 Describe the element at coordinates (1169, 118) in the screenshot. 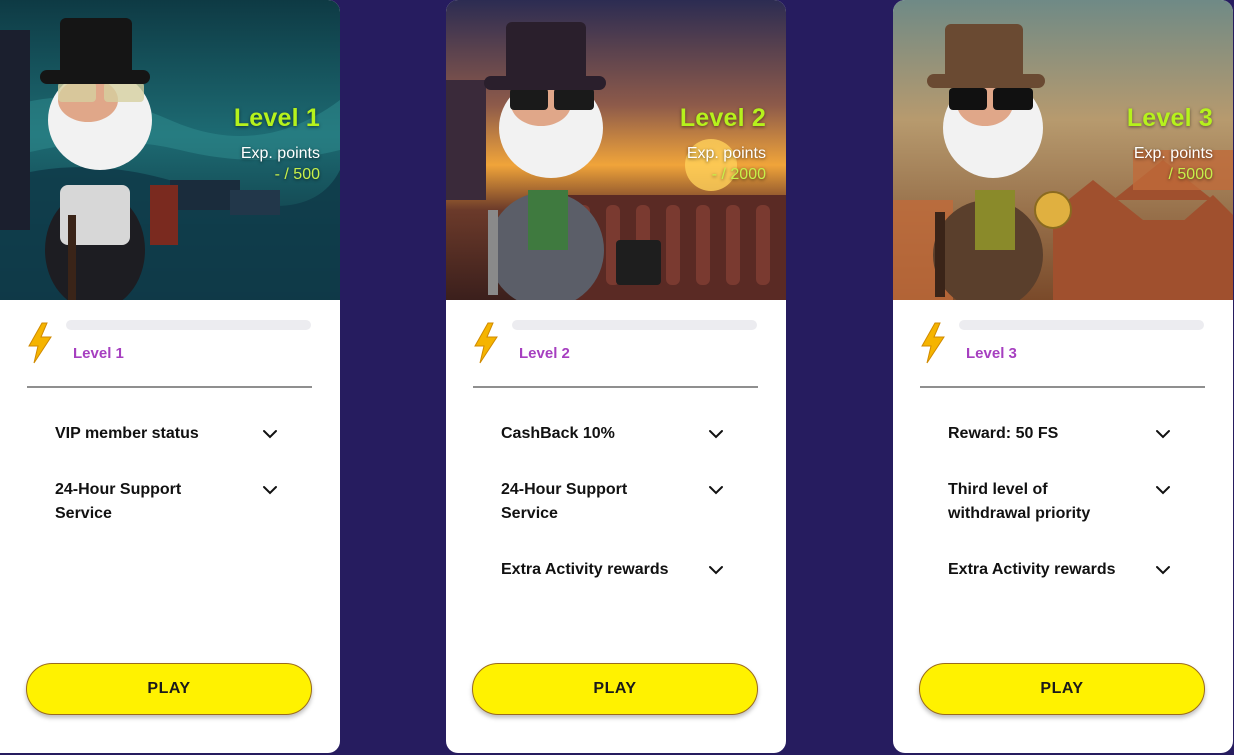

I see `hero-level-title: Level 3` at that location.